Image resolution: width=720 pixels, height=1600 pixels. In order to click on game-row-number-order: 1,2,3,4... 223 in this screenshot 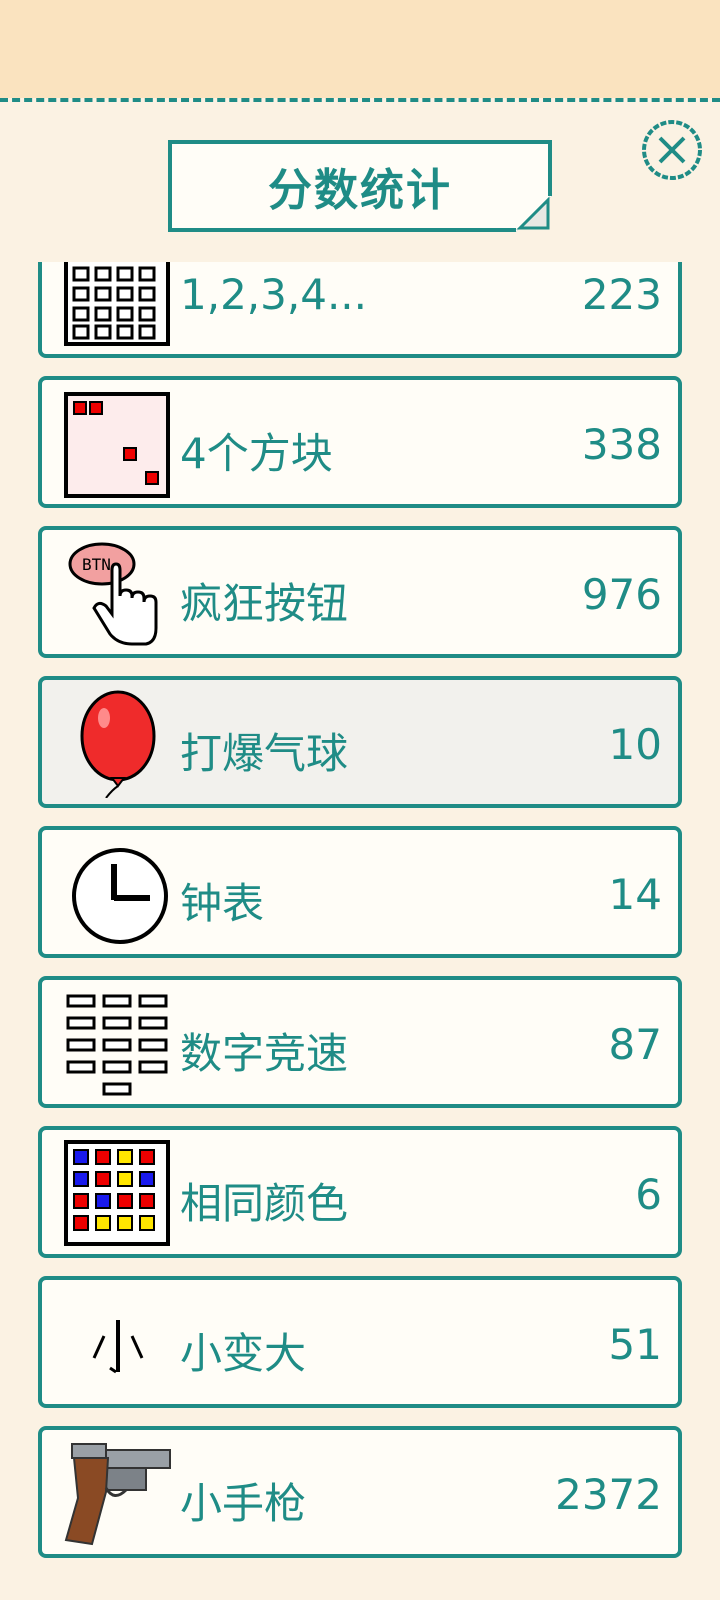, I will do `click(360, 310)`.